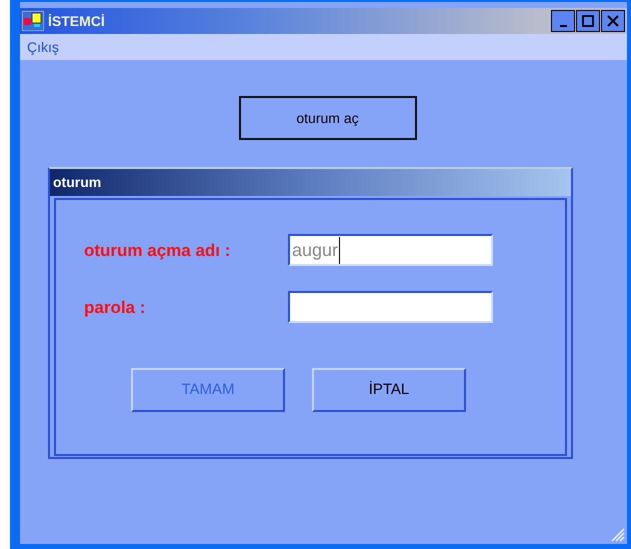  Describe the element at coordinates (390, 250) in the screenshot. I see `input-field: augur` at that location.